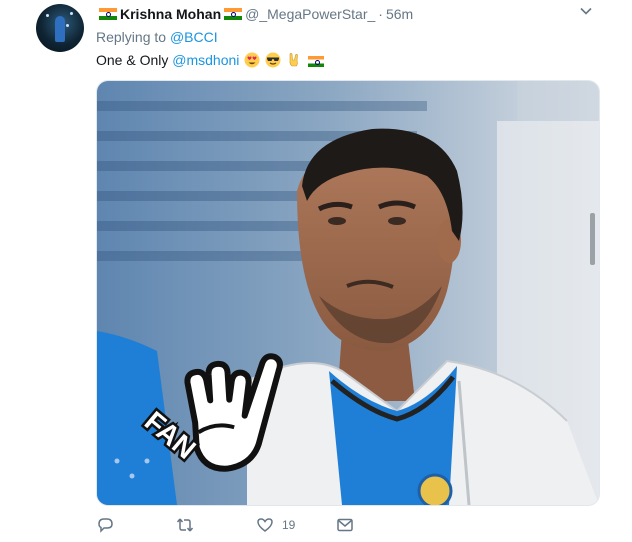  I want to click on replying-to: Replying to @BCCI, so click(157, 37).